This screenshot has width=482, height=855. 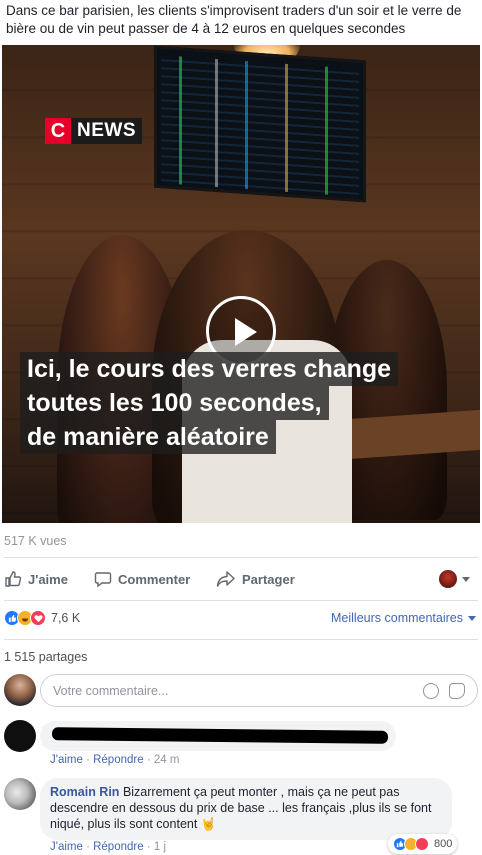 I want to click on sticker-icon, so click(x=457, y=691).